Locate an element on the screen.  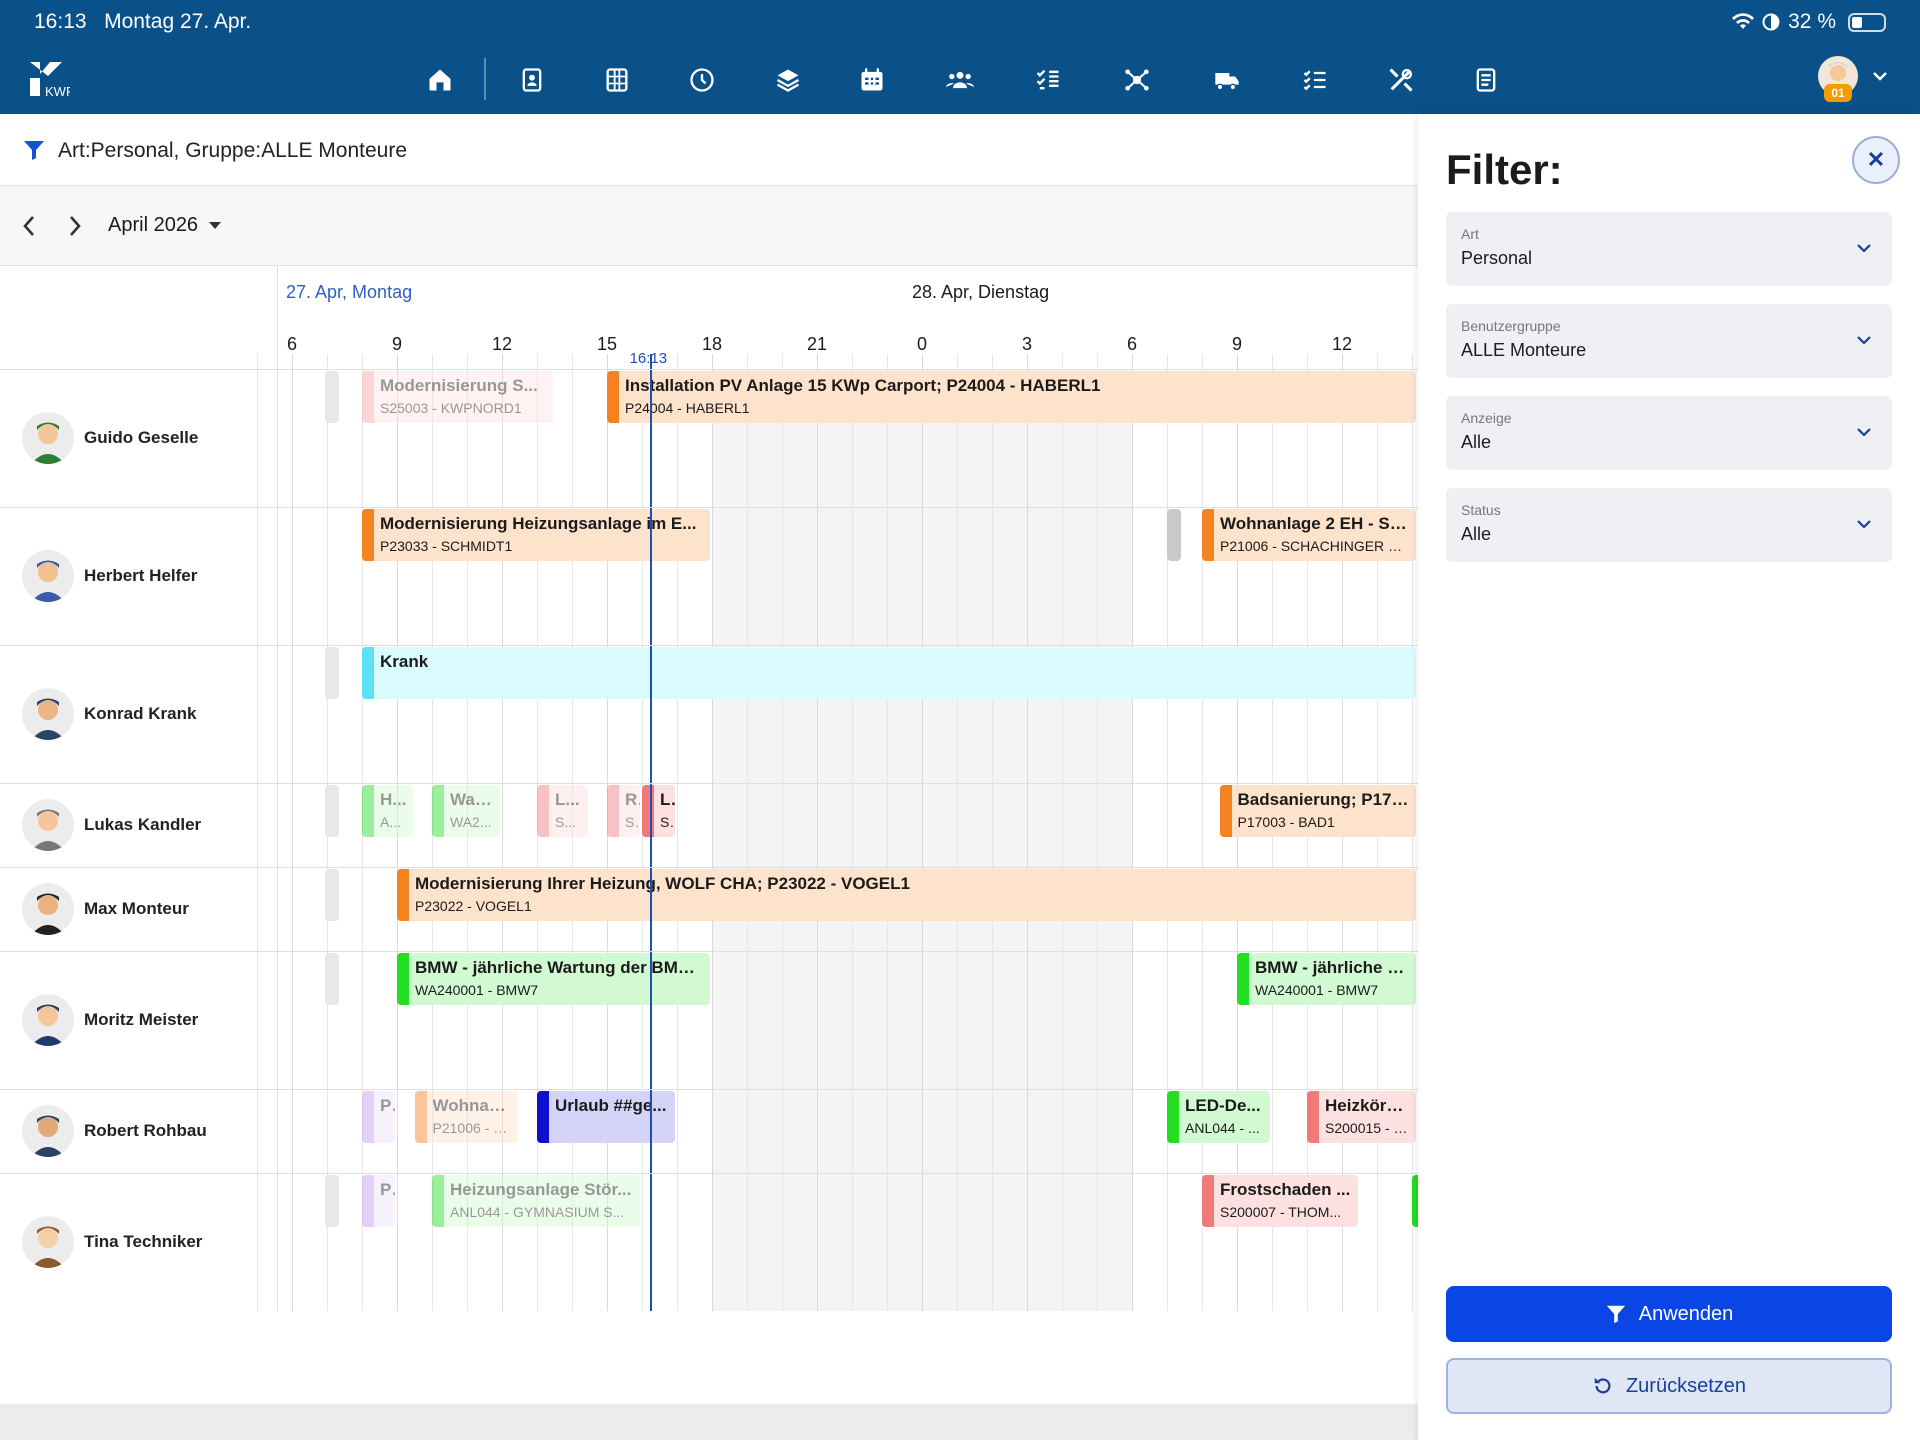
resource-row: Max Monteur is located at coordinates (139, 909).